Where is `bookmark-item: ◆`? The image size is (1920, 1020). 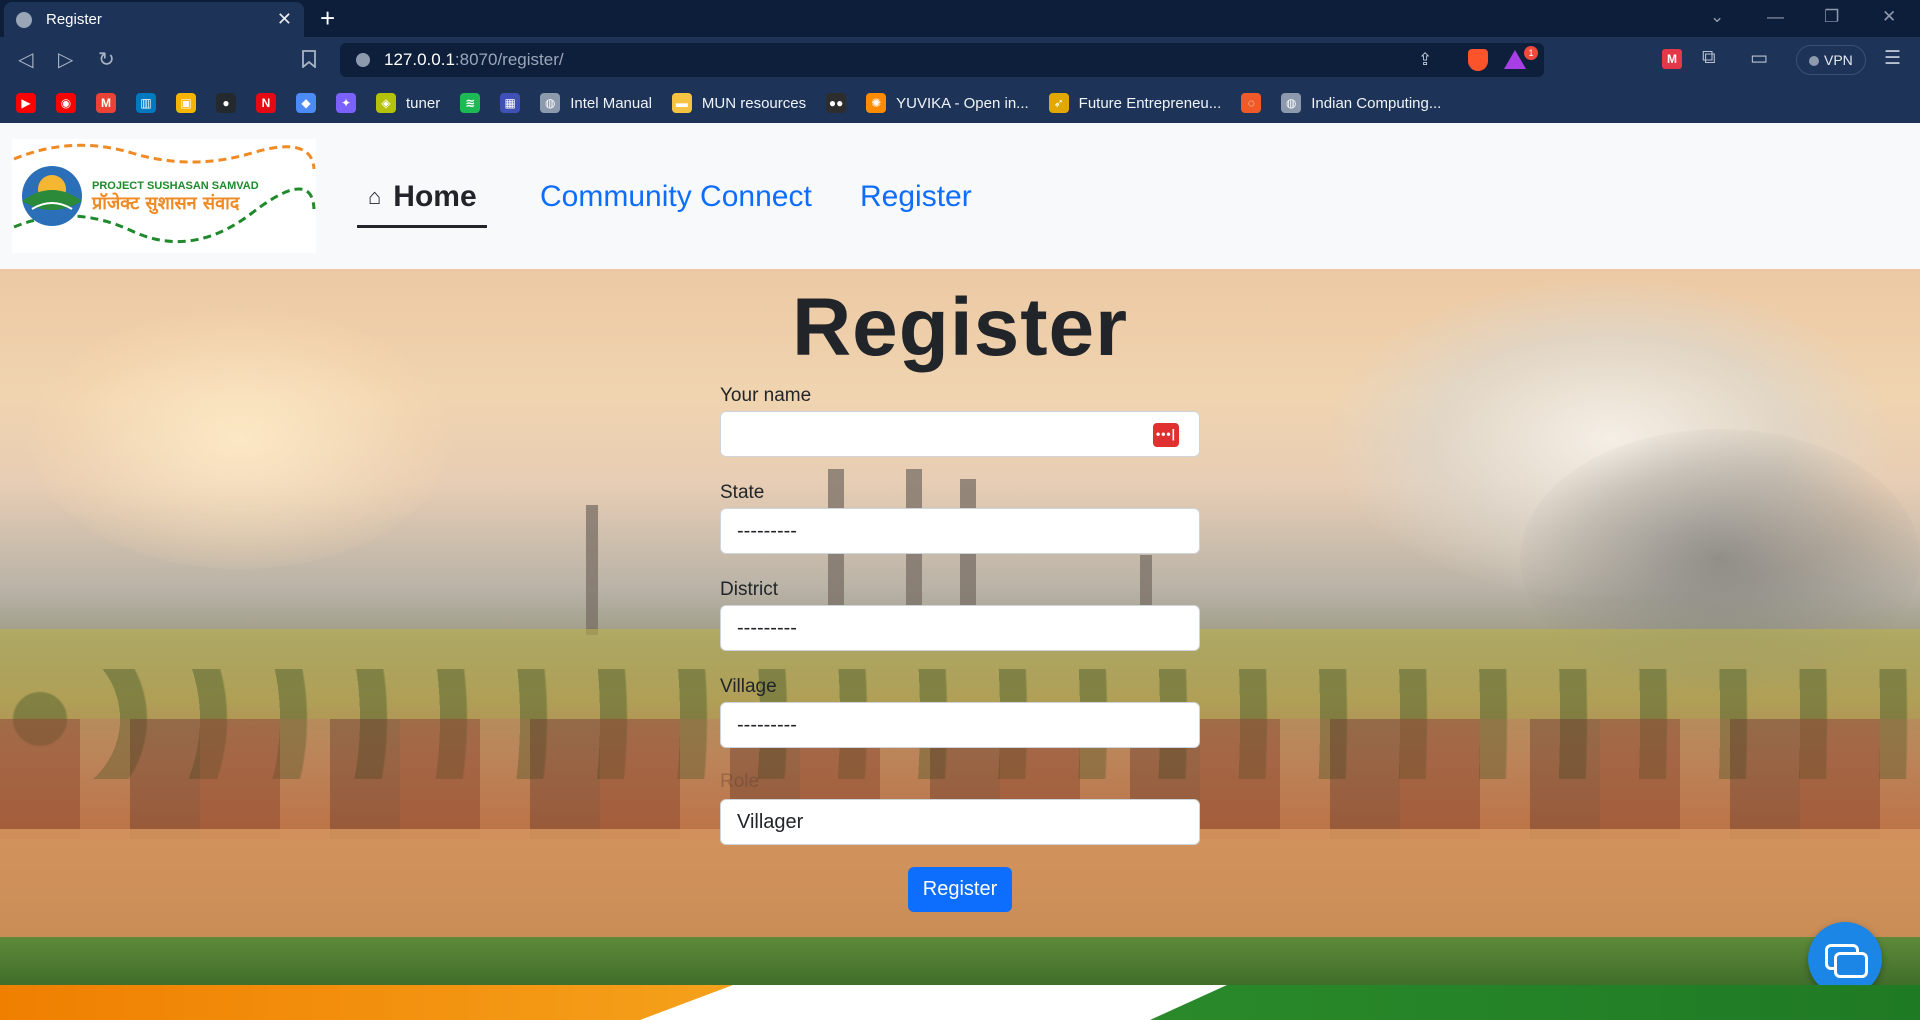
bookmark-item: ◆ is located at coordinates (306, 103).